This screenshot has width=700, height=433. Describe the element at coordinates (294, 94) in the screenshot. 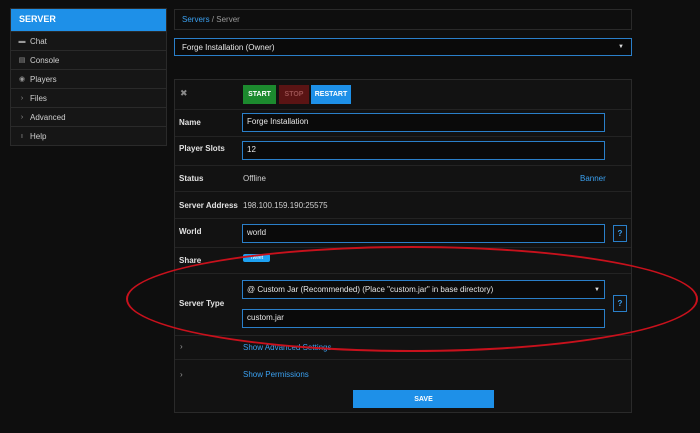

I see `stop-button: STOP` at that location.